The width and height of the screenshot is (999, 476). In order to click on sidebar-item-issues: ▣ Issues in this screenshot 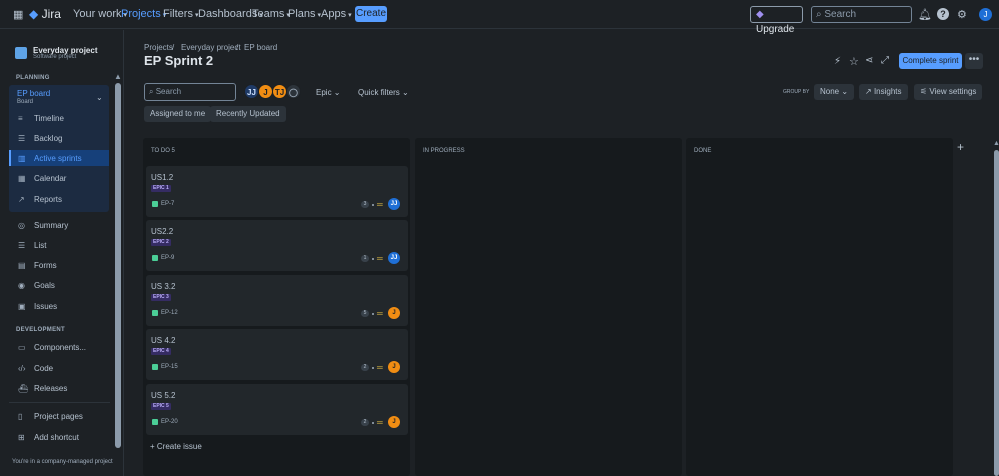, I will do `click(37, 306)`.